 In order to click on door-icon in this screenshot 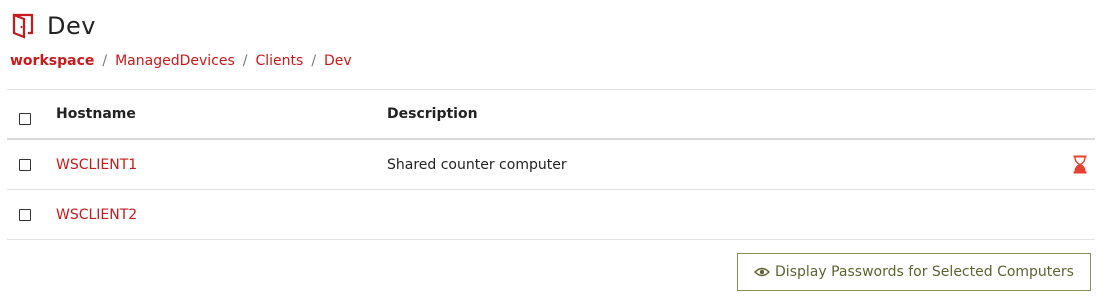, I will do `click(23, 26)`.